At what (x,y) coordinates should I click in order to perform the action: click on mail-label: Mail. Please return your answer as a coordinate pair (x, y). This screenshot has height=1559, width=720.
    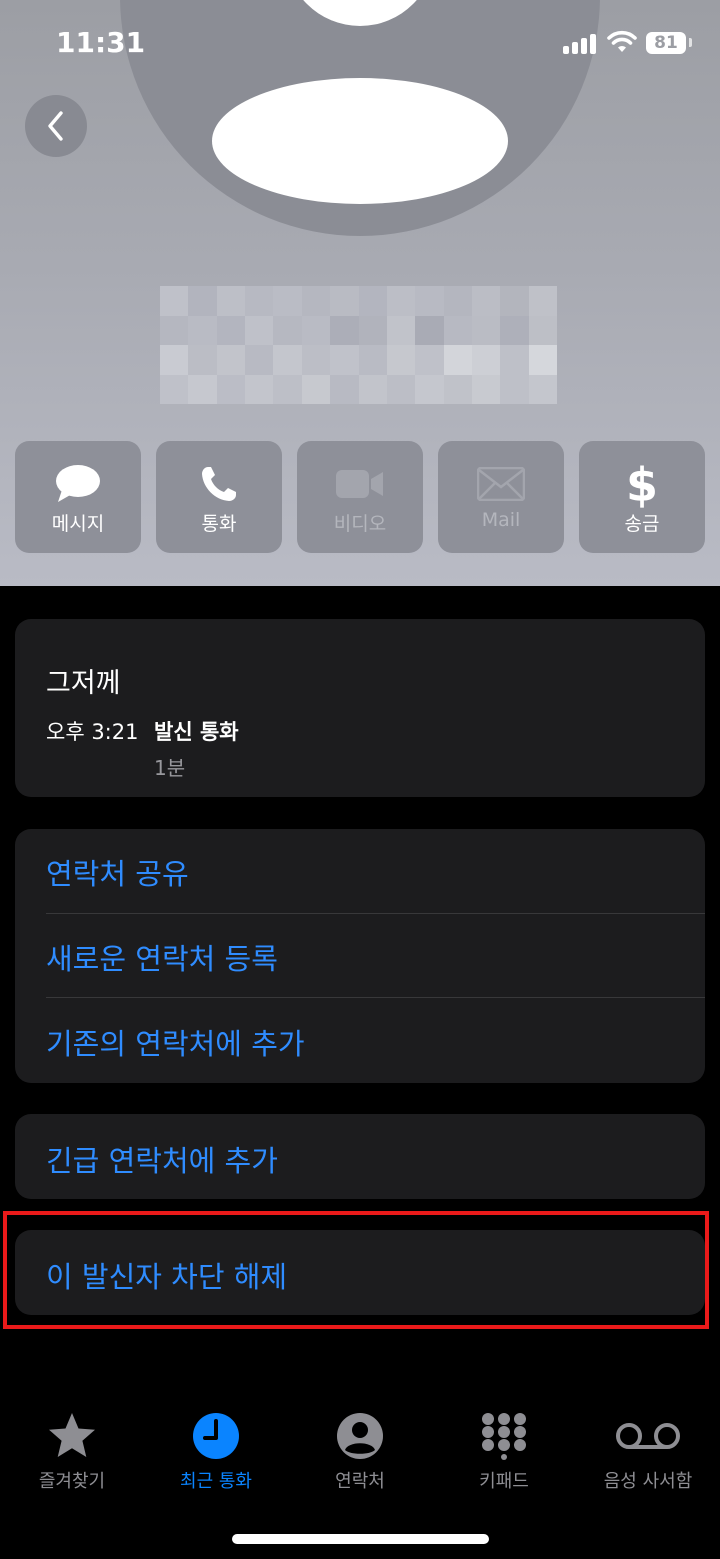
    Looking at the image, I should click on (501, 520).